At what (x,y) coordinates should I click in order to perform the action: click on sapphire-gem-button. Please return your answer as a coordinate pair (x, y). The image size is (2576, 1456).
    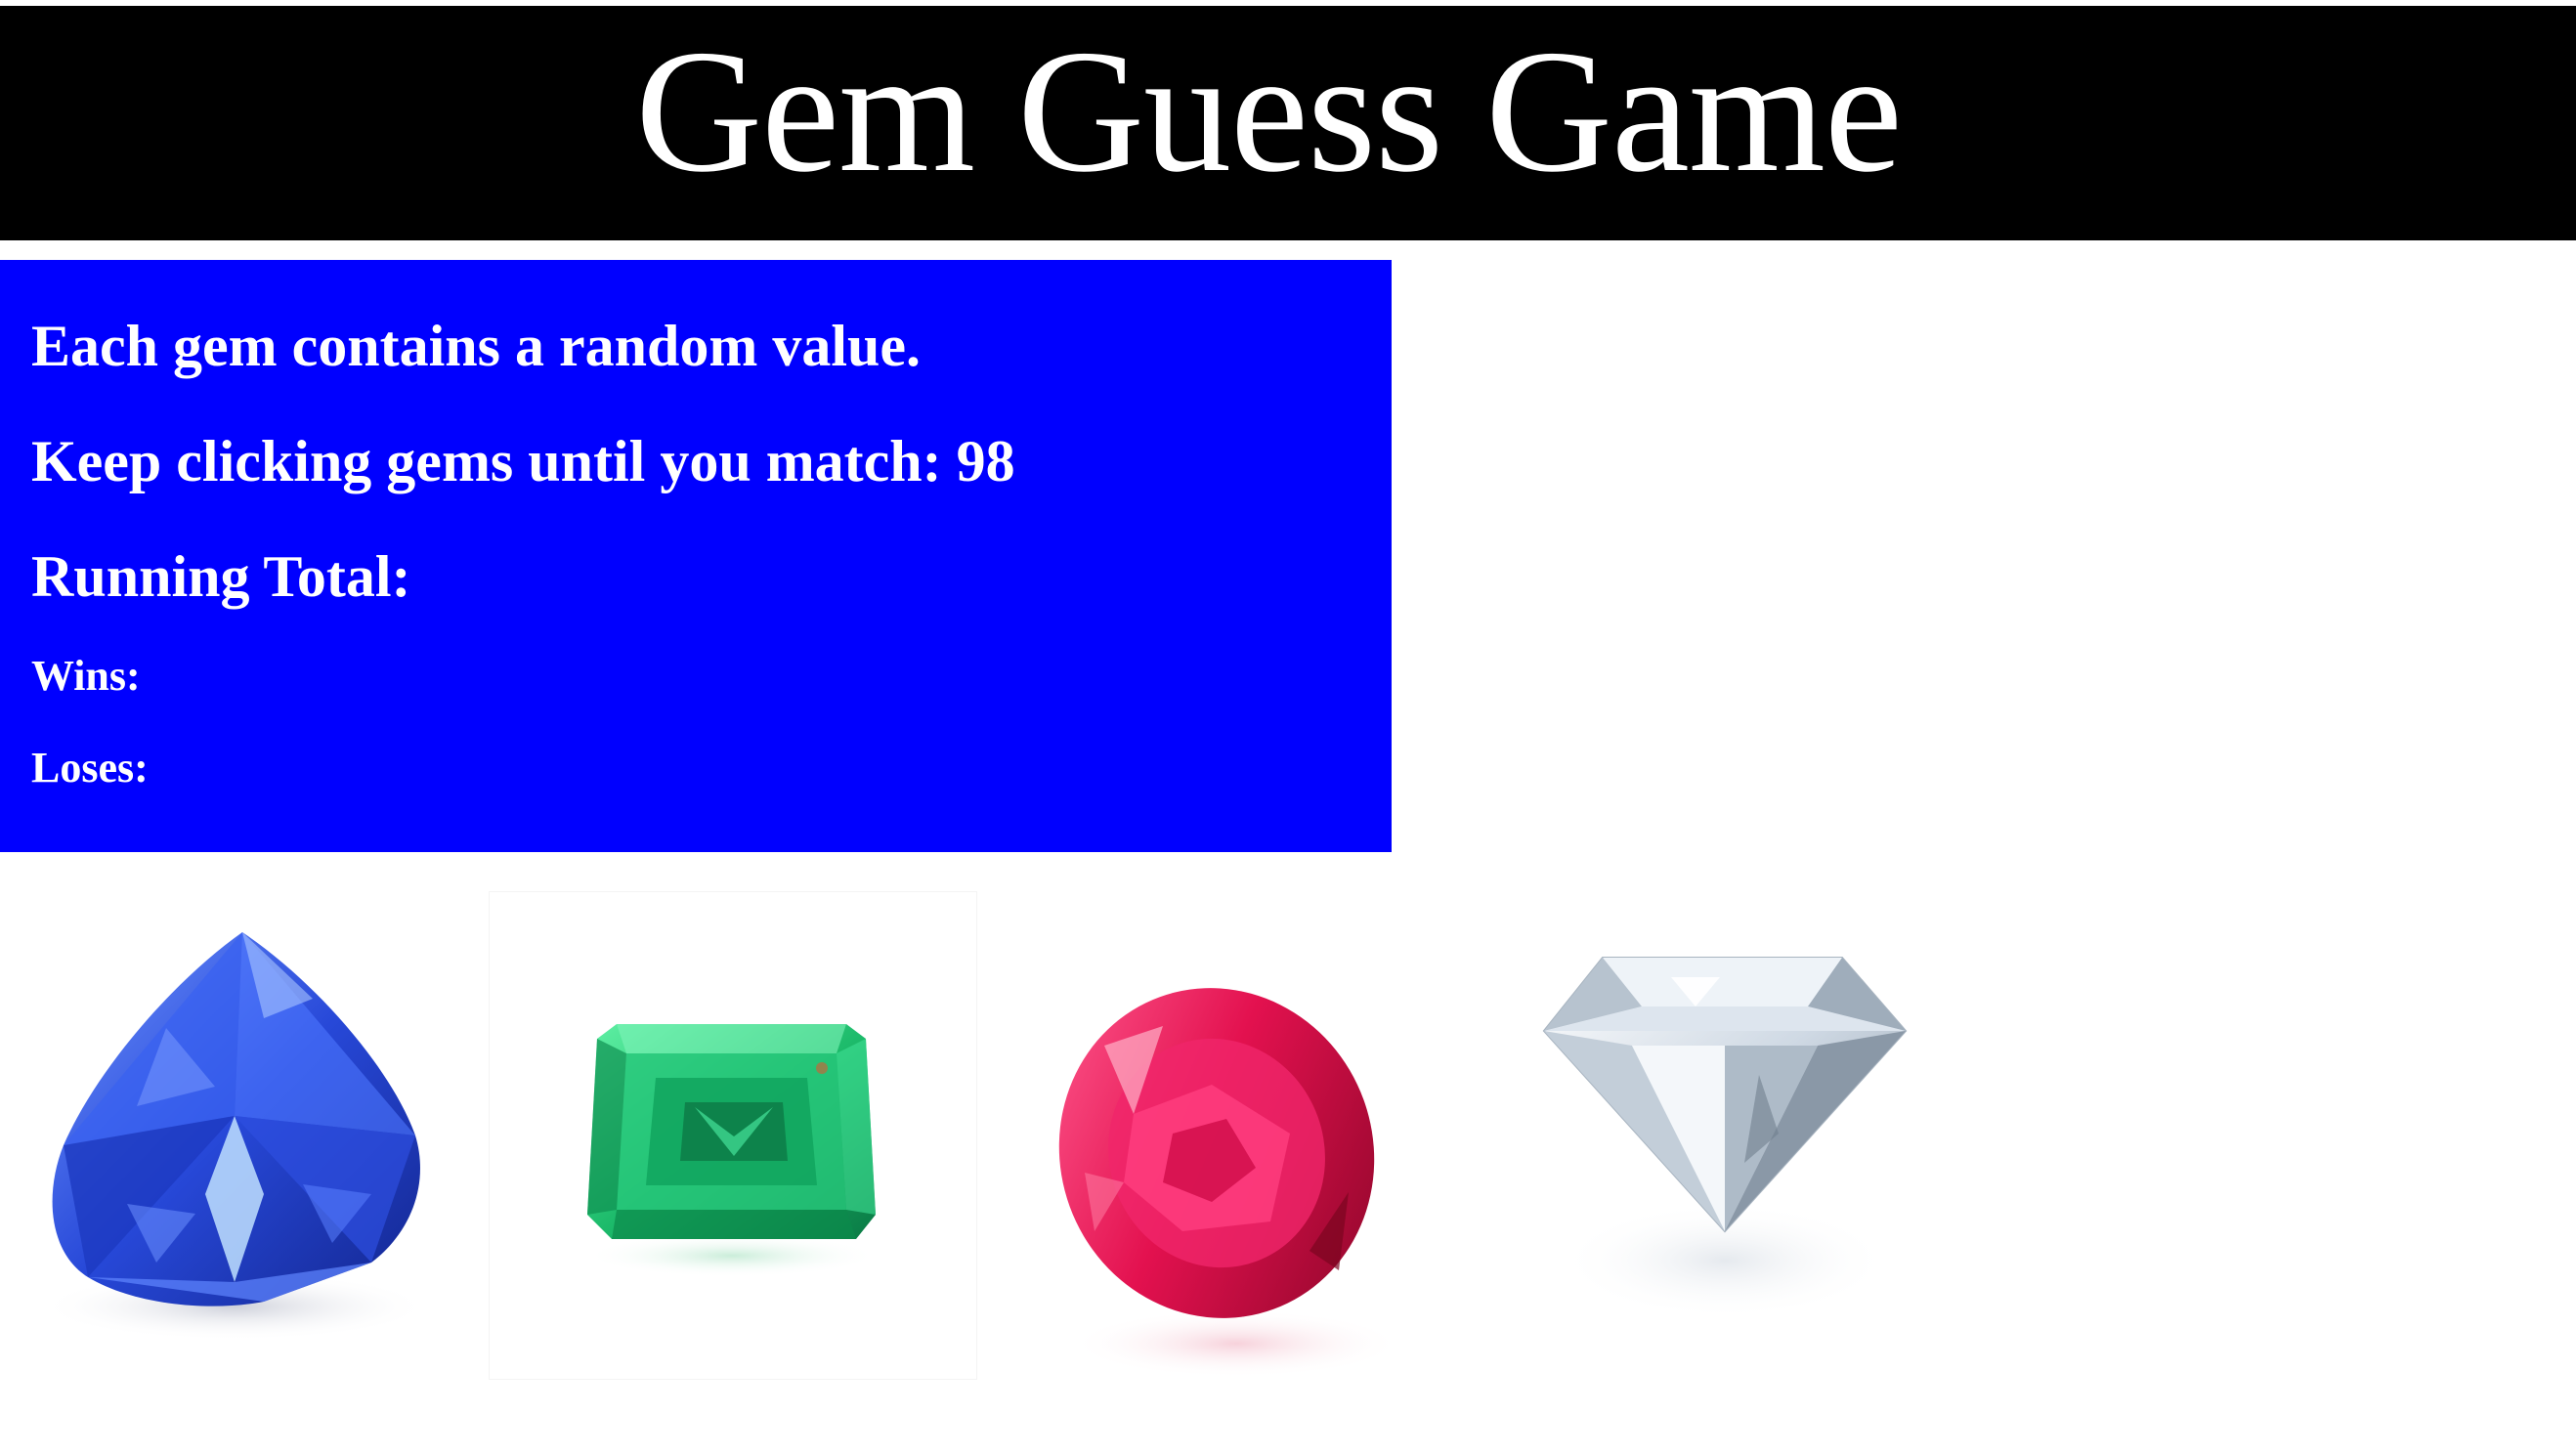
    Looking at the image, I should click on (235, 1120).